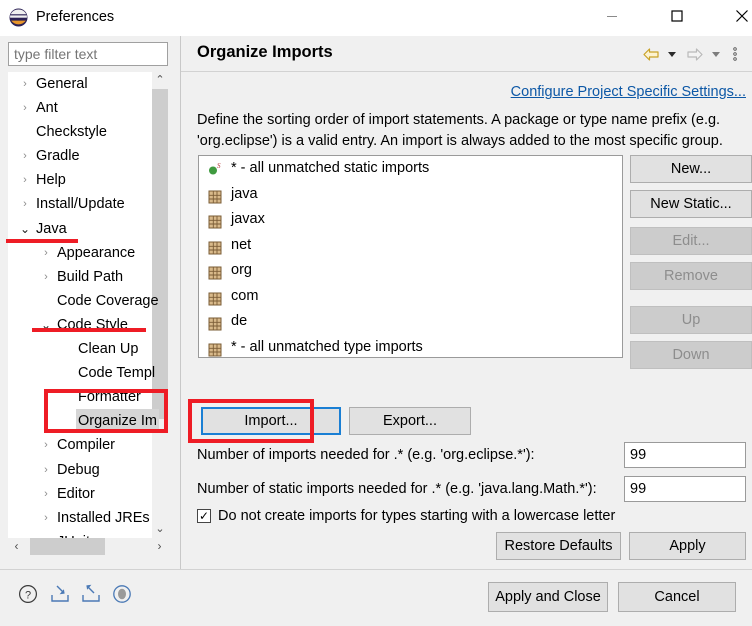  What do you see at coordinates (28, 594) in the screenshot?
I see `help-question-icon: ?` at bounding box center [28, 594].